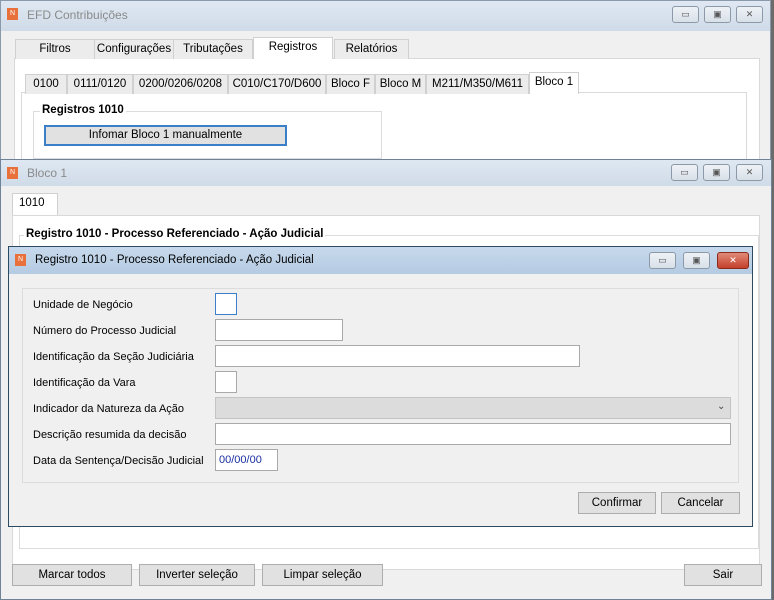  I want to click on subtab-bloco-f: Bloco F, so click(350, 84).